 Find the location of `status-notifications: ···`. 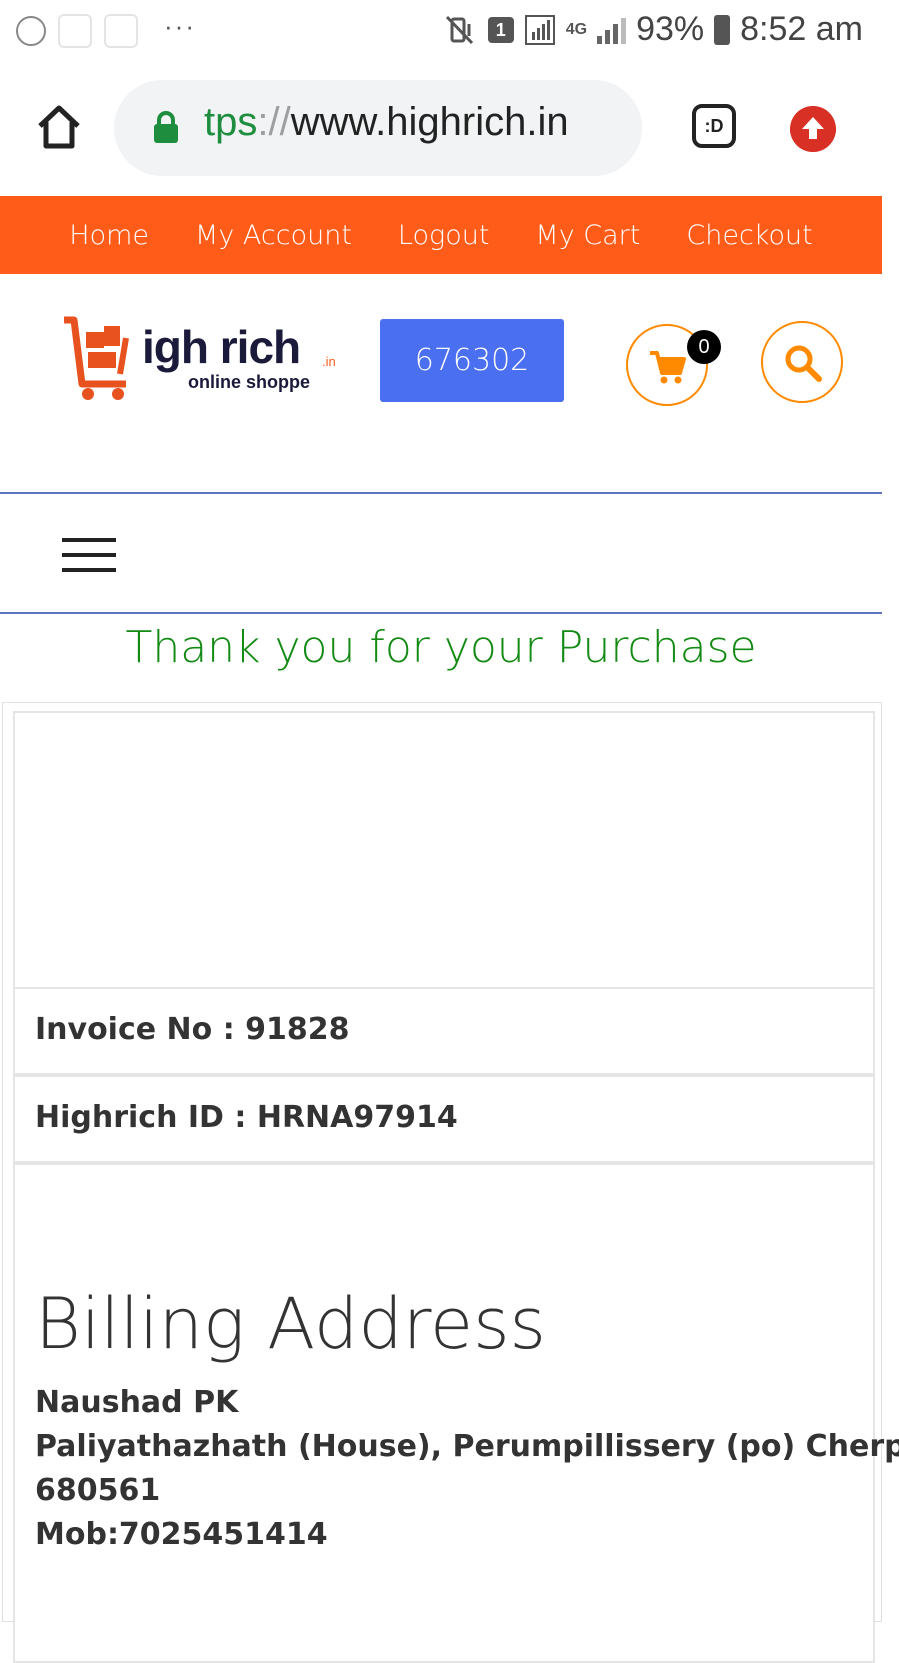

status-notifications: ··· is located at coordinates (106, 29).